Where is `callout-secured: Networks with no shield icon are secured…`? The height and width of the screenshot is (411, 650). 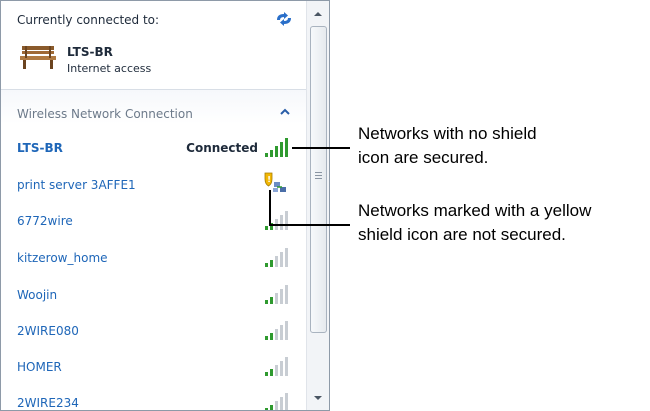 callout-secured: Networks with no shield icon are secured… is located at coordinates (447, 146).